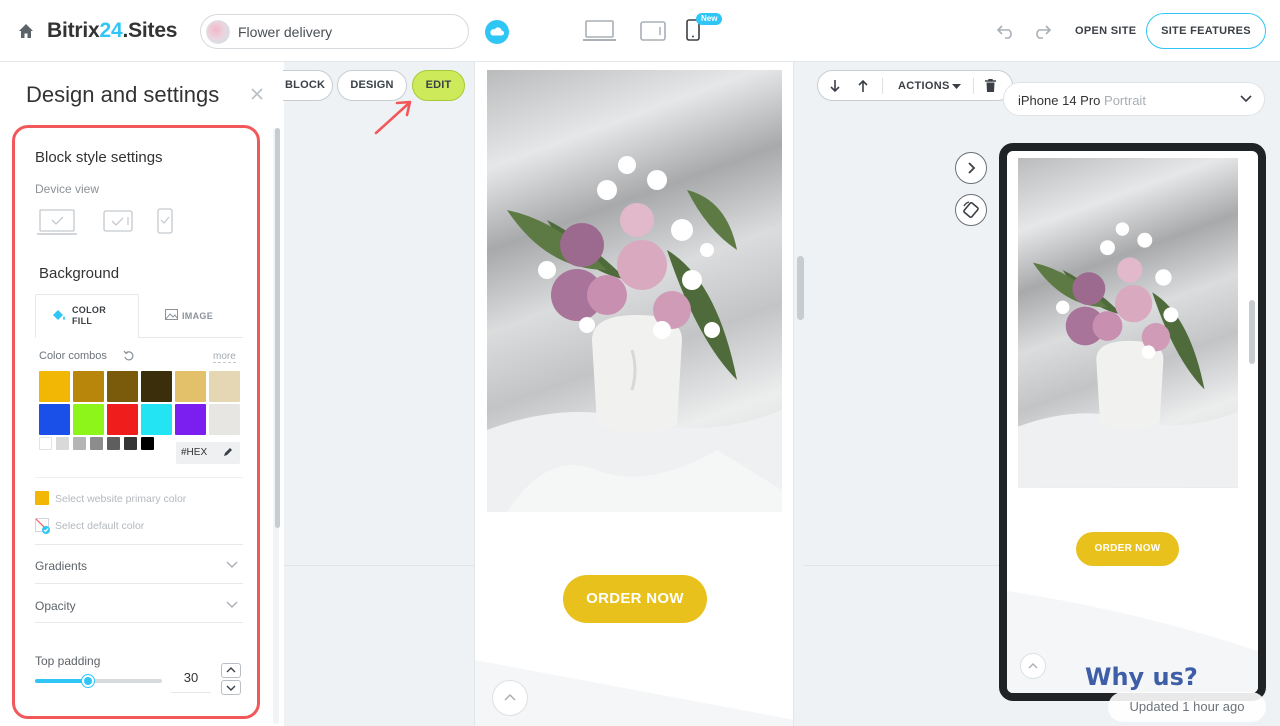 The width and height of the screenshot is (1280, 726). I want to click on device-orientation-label: Portrait, so click(1125, 100).